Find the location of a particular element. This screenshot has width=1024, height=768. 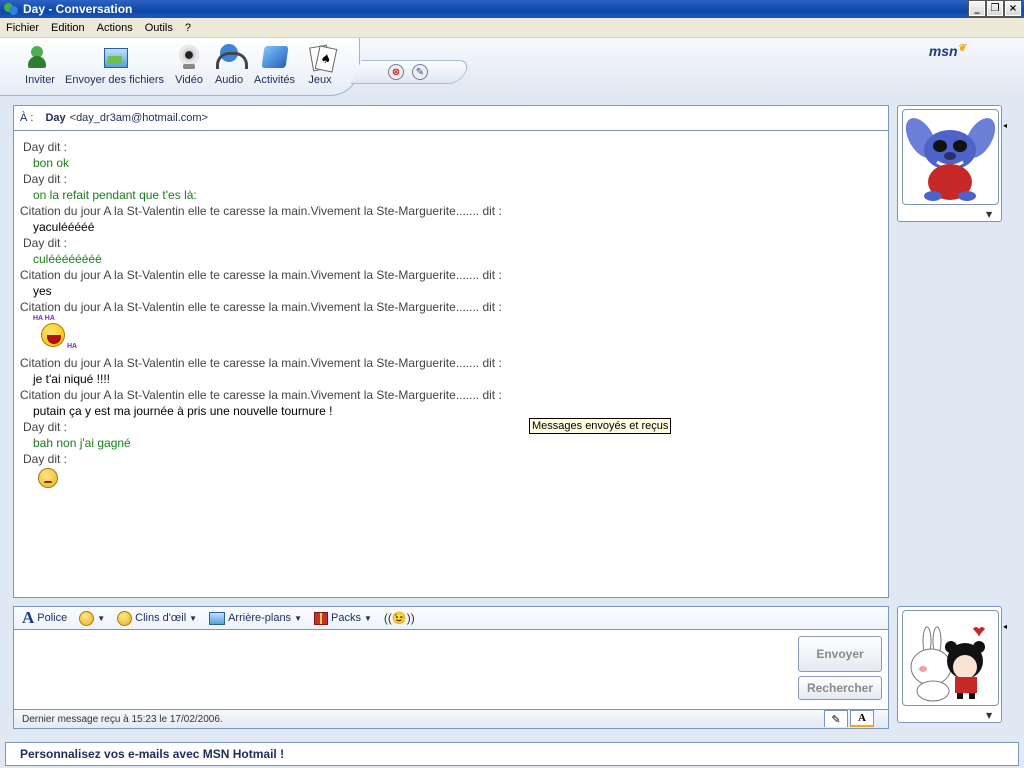

smiley-icon is located at coordinates (87, 618).